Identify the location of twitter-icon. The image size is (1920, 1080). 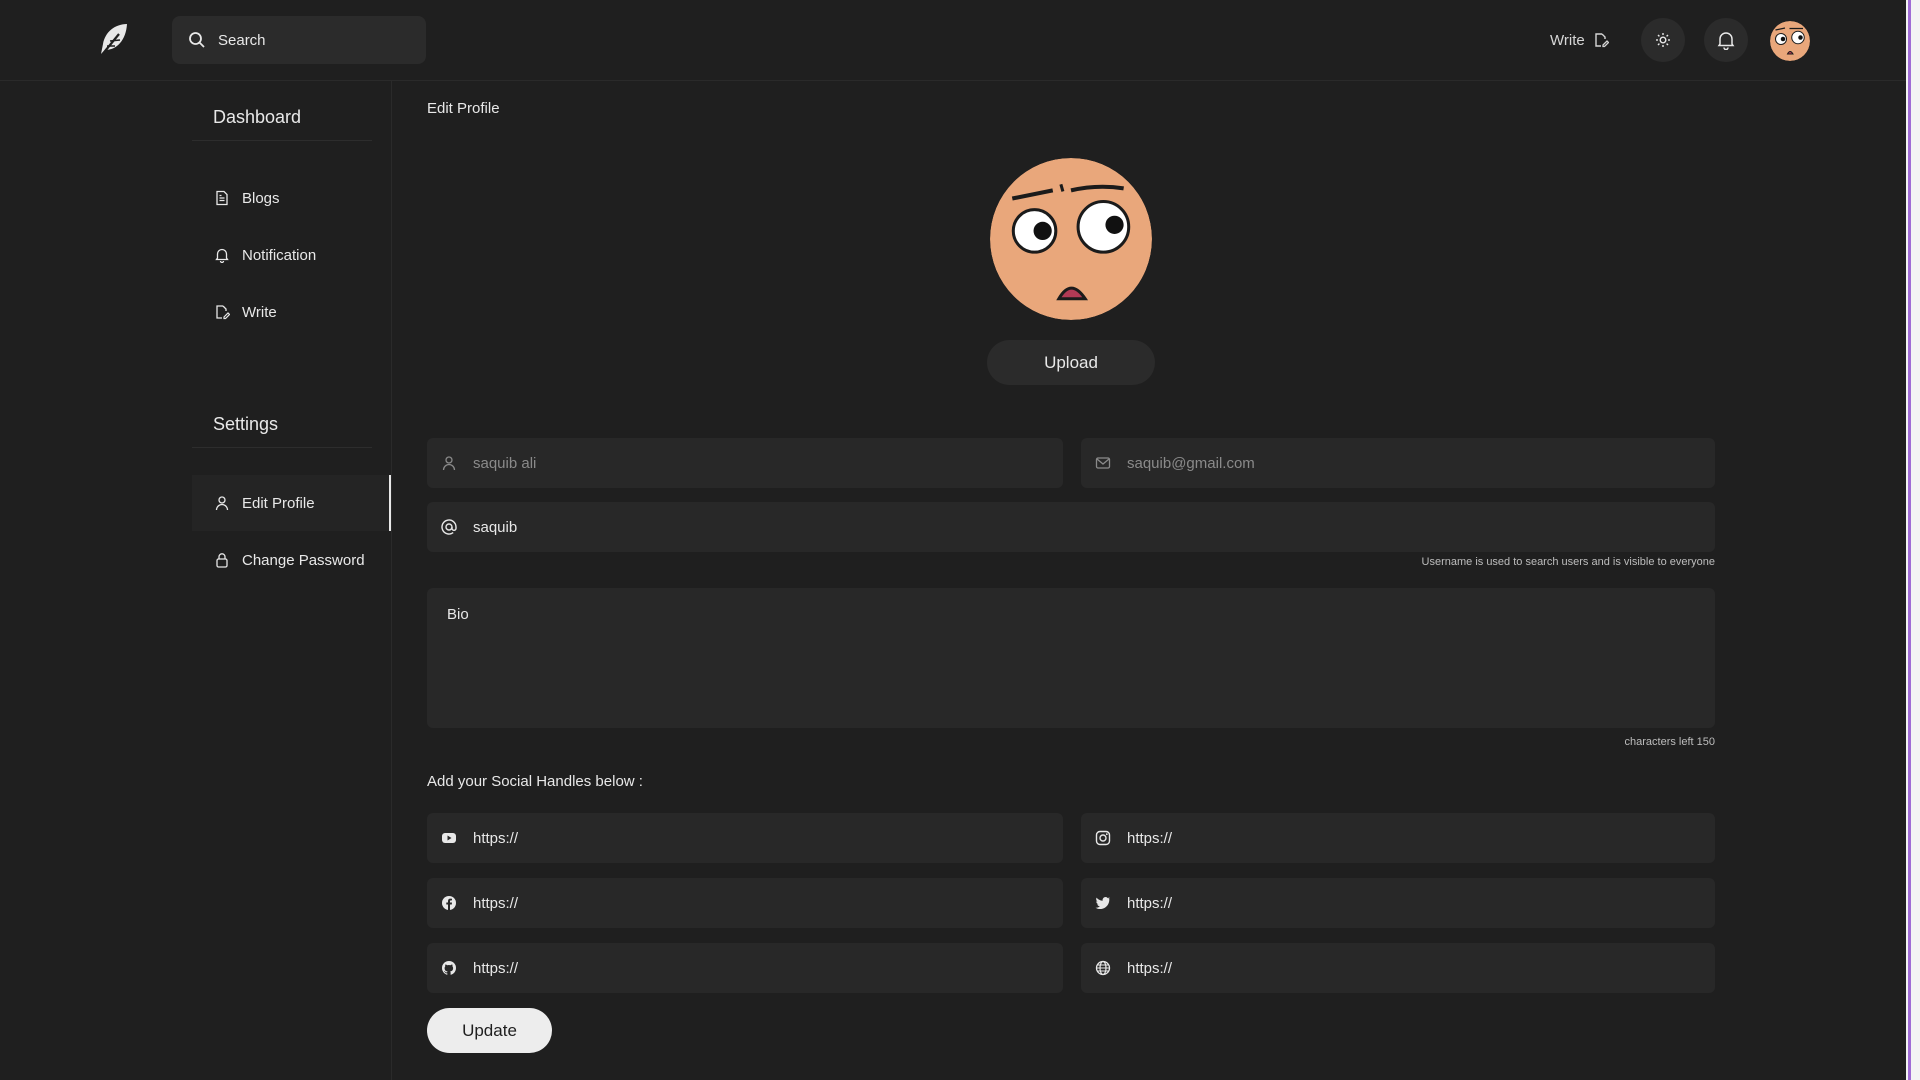
(1103, 903).